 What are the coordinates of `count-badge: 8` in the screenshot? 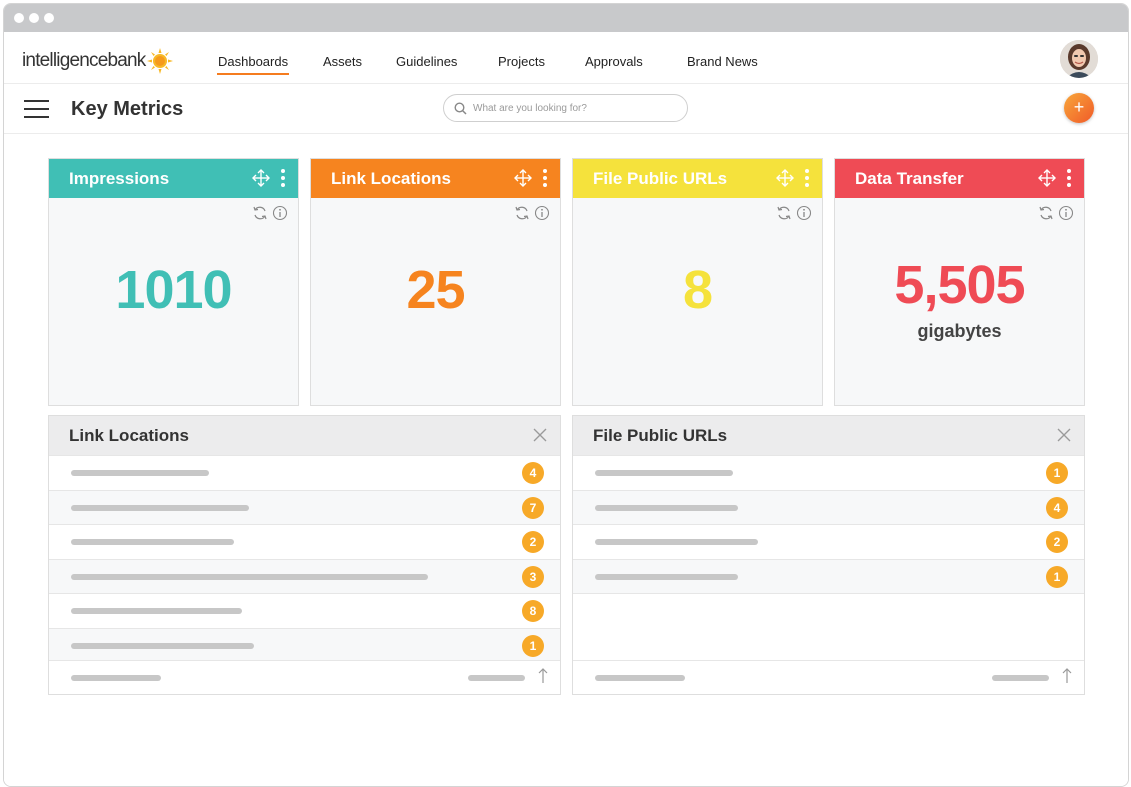 It's located at (533, 611).